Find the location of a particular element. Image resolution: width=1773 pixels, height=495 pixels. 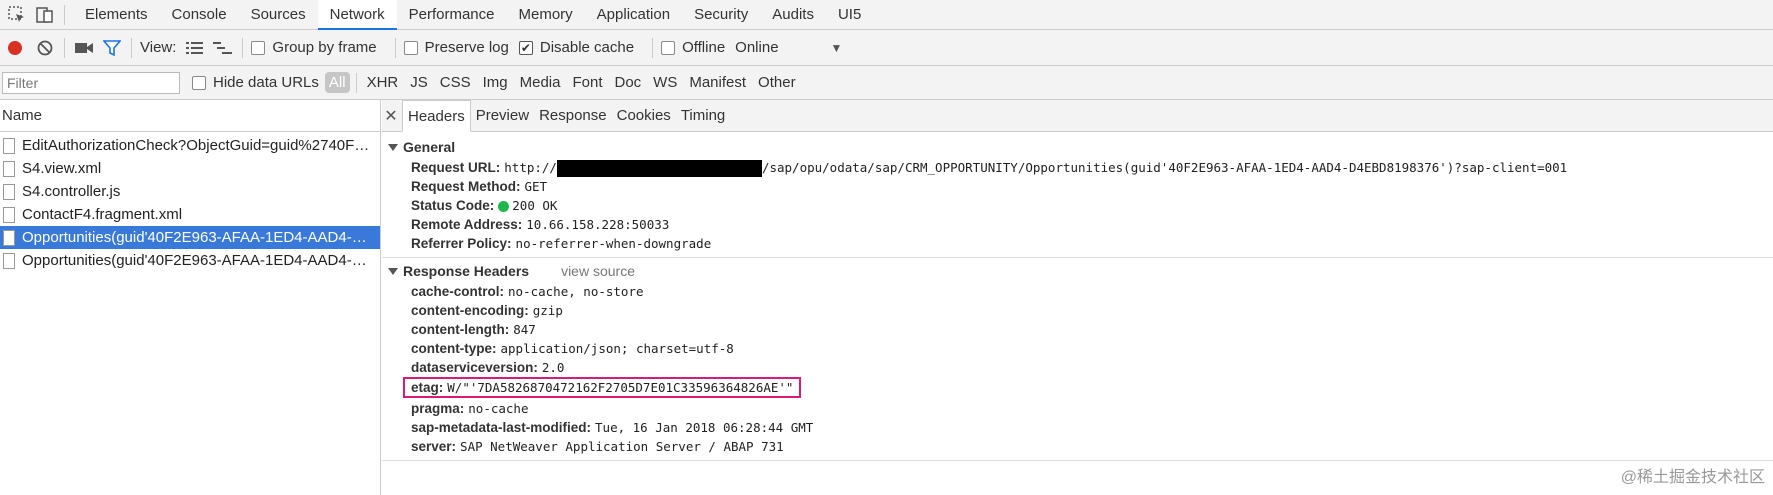

filter-icon is located at coordinates (112, 48).